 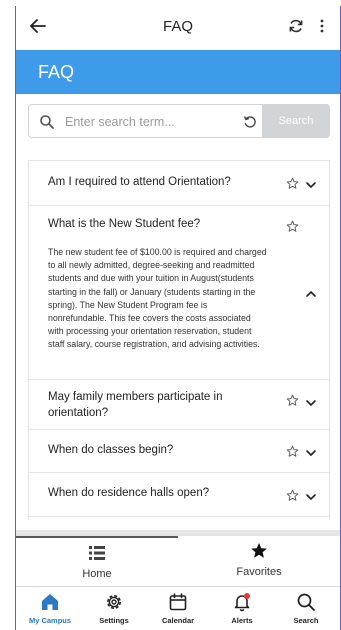 What do you see at coordinates (178, 26) in the screenshot?
I see `app-bar: FAQ` at bounding box center [178, 26].